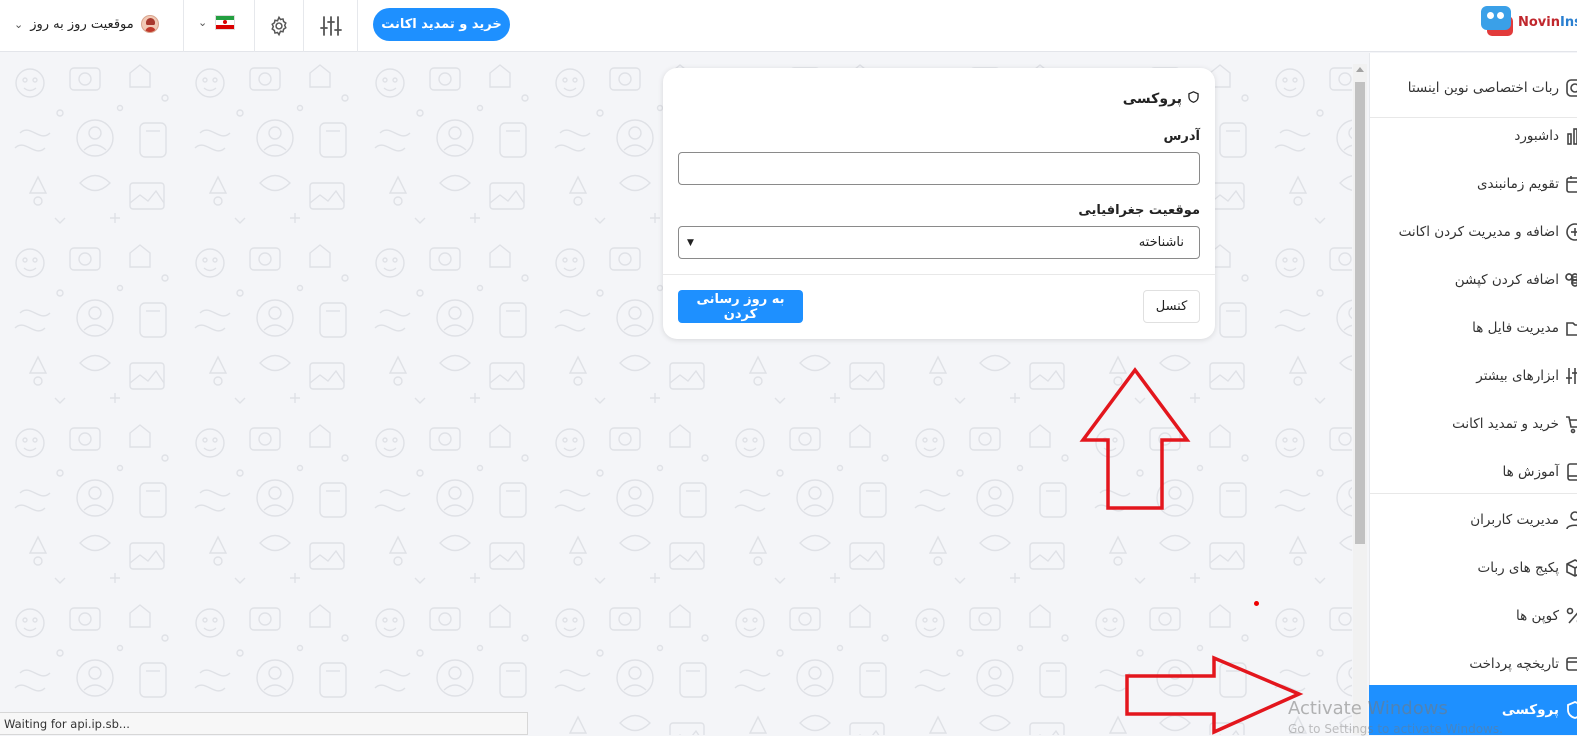  I want to click on book-icon, so click(1571, 472).